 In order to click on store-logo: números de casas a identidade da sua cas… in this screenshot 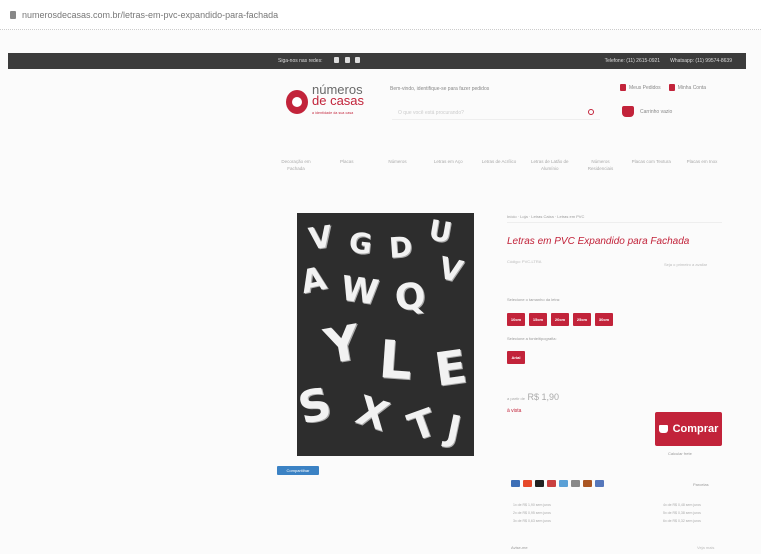, I will do `click(325, 101)`.